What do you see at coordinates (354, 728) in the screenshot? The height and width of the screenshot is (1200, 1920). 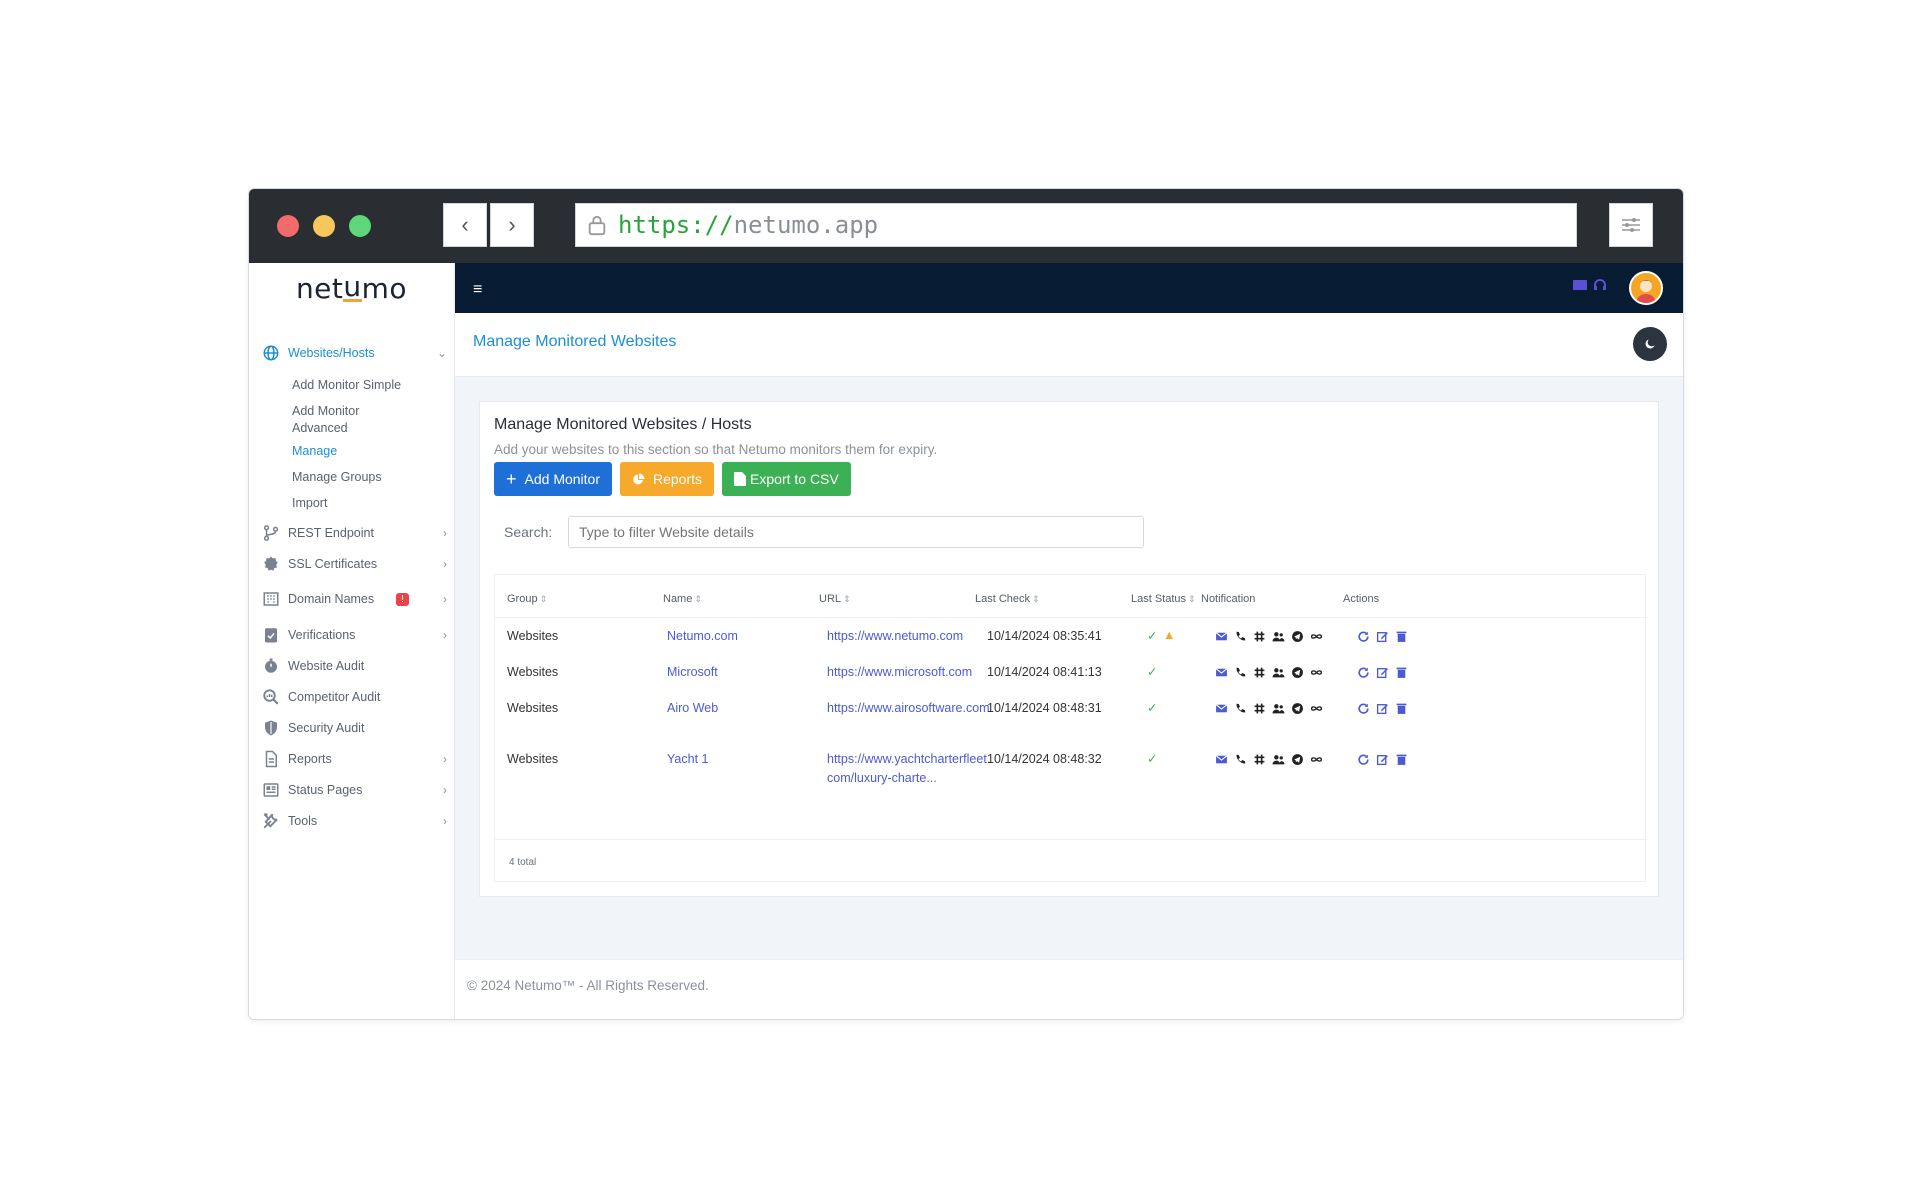 I see `sidebar-item-security-audit: Security Audit` at bounding box center [354, 728].